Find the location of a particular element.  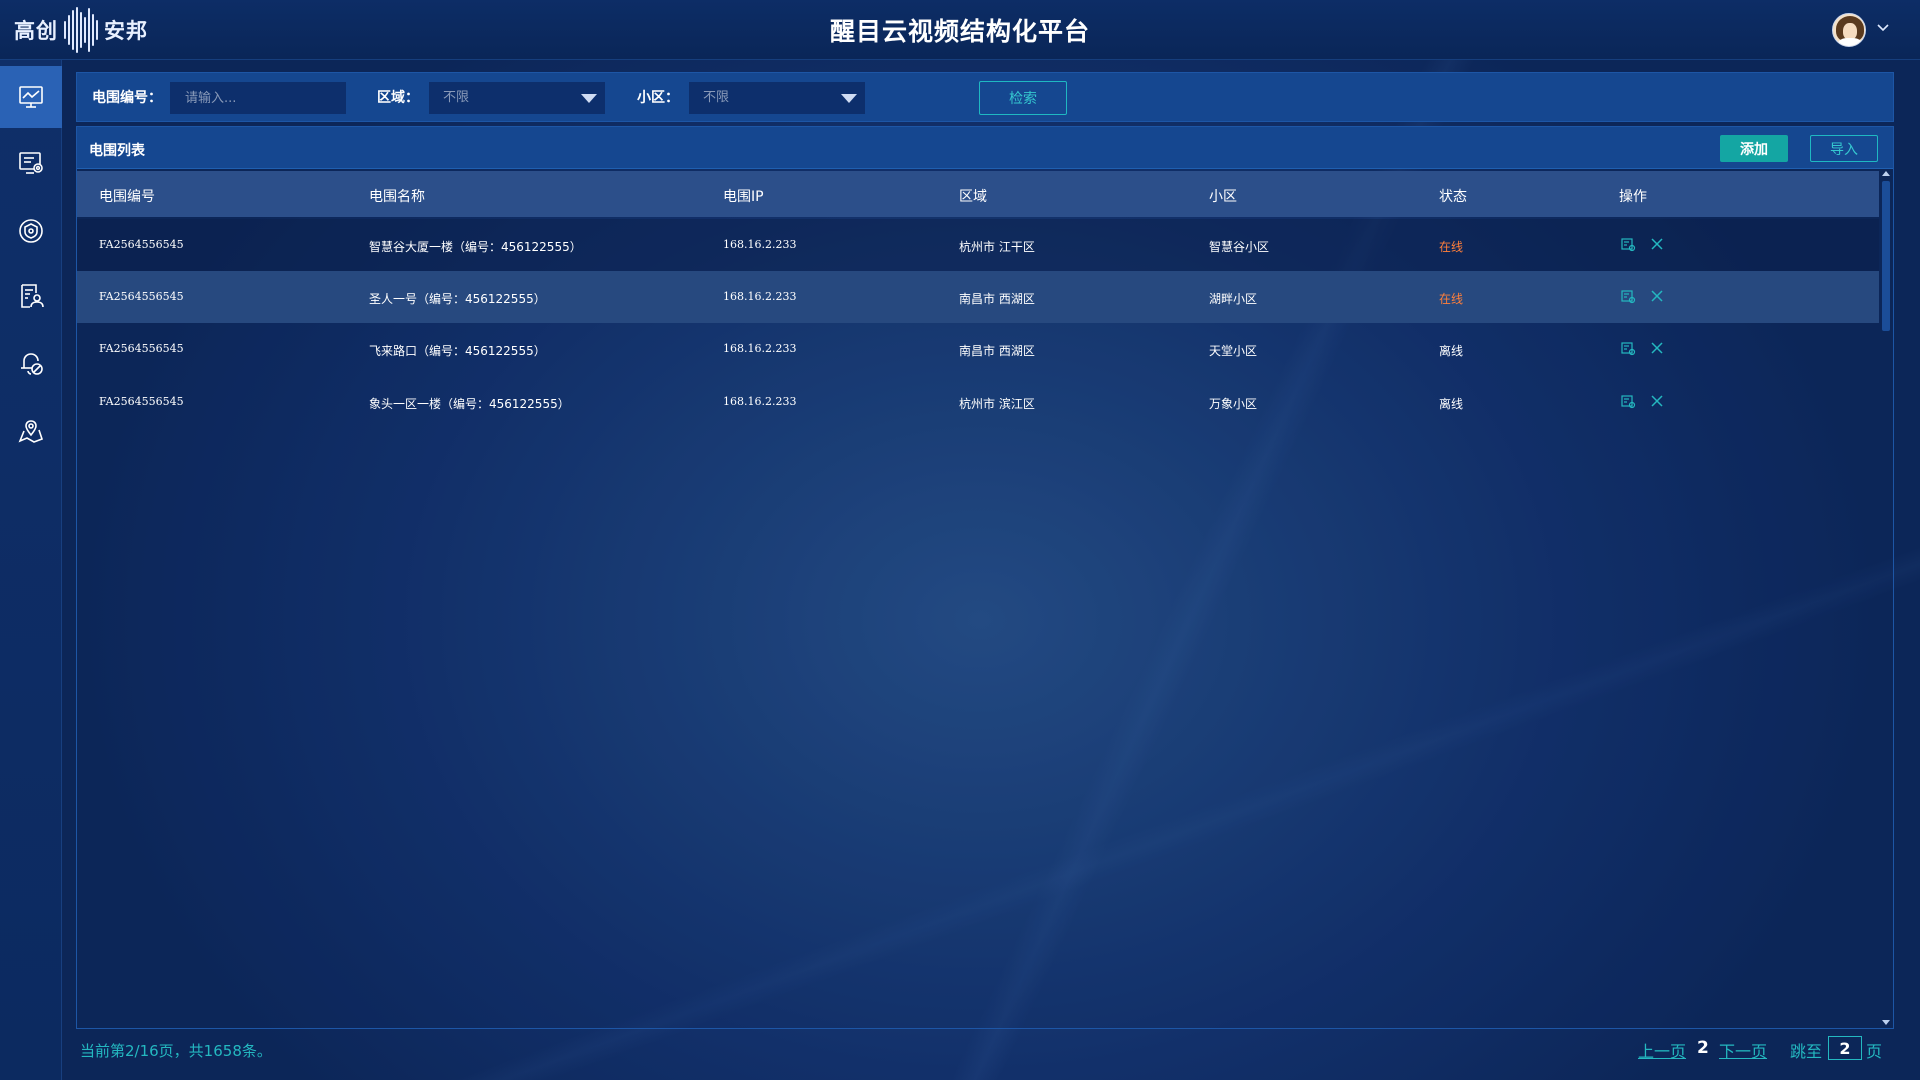

cell-community: 万象小区 is located at coordinates (1233, 404).